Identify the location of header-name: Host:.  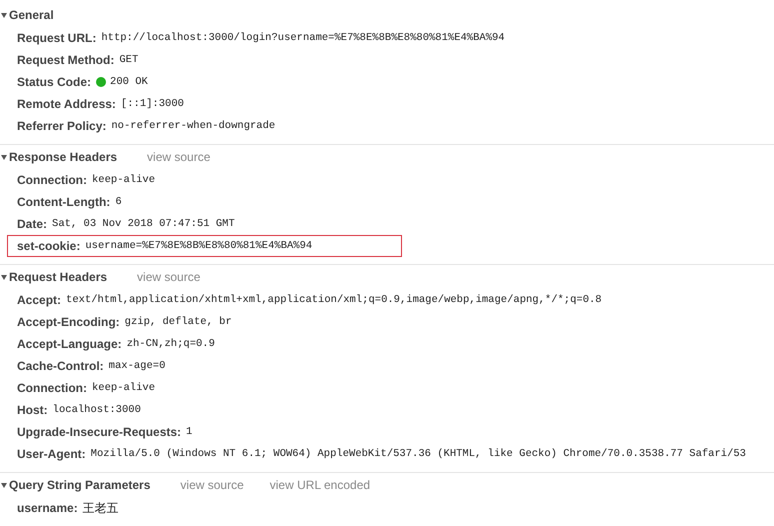
(32, 410).